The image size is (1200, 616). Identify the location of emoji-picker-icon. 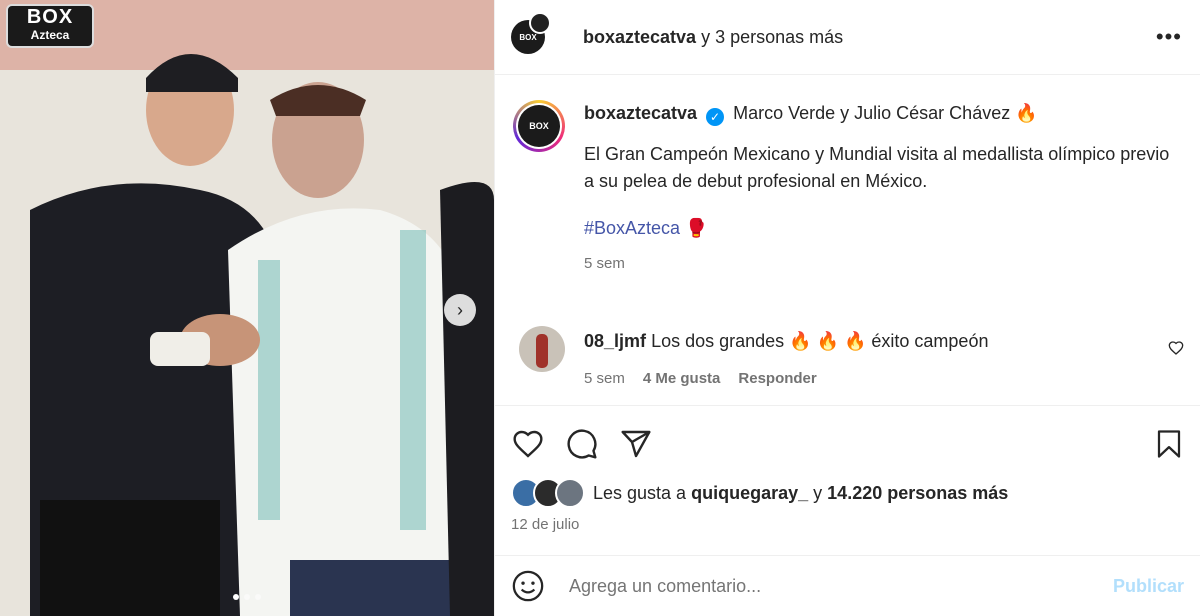
(528, 586).